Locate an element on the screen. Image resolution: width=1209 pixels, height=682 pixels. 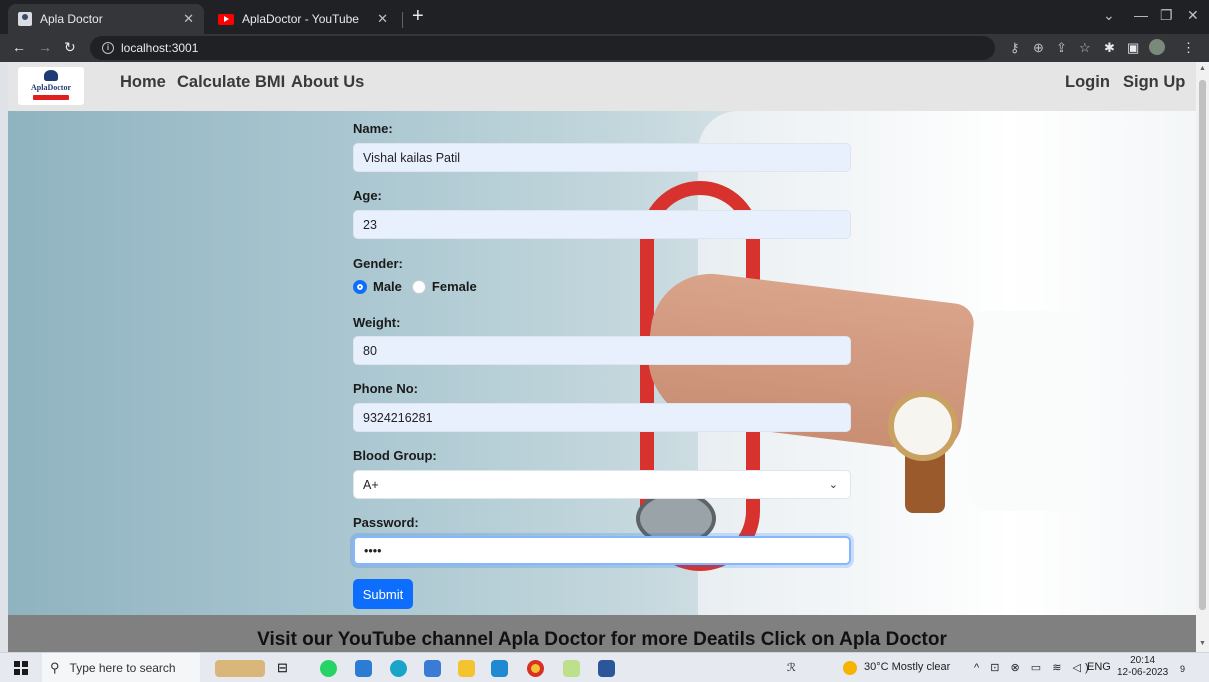
bookmark-star-icon: ☆ is located at coordinates (1085, 48).